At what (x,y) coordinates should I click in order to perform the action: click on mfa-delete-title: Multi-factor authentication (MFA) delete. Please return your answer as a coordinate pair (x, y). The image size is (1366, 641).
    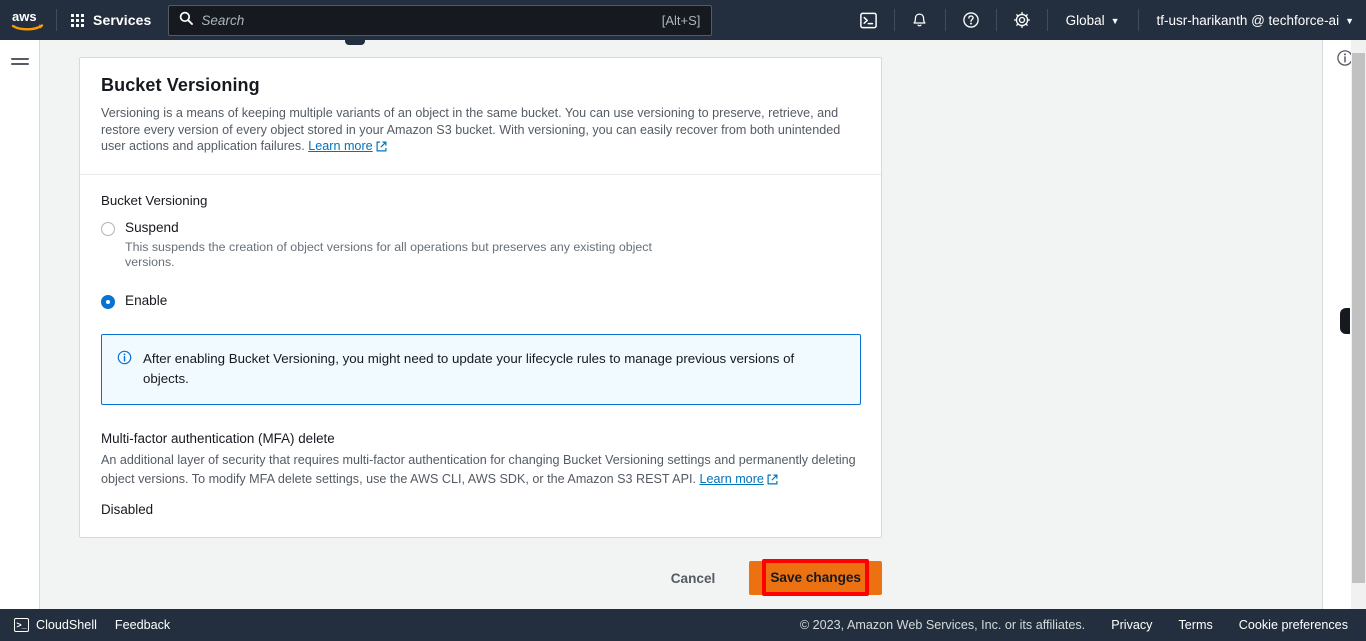
    Looking at the image, I should click on (218, 438).